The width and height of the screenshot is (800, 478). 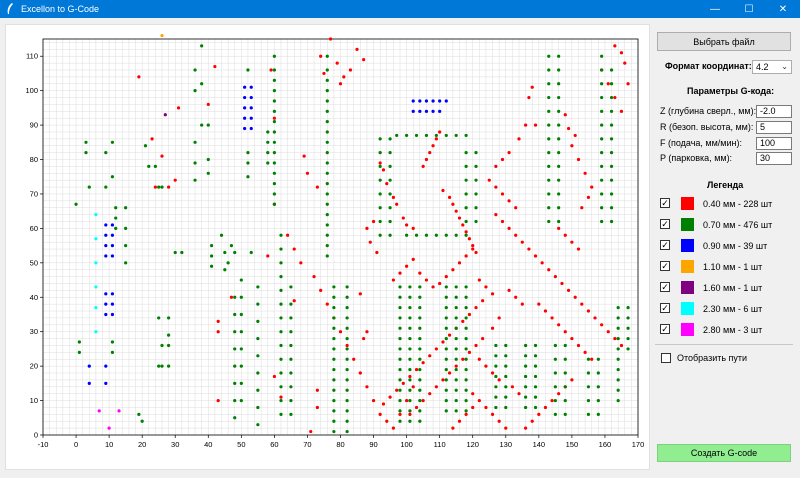 What do you see at coordinates (749, 9) in the screenshot?
I see `maximize-button: ☐` at bounding box center [749, 9].